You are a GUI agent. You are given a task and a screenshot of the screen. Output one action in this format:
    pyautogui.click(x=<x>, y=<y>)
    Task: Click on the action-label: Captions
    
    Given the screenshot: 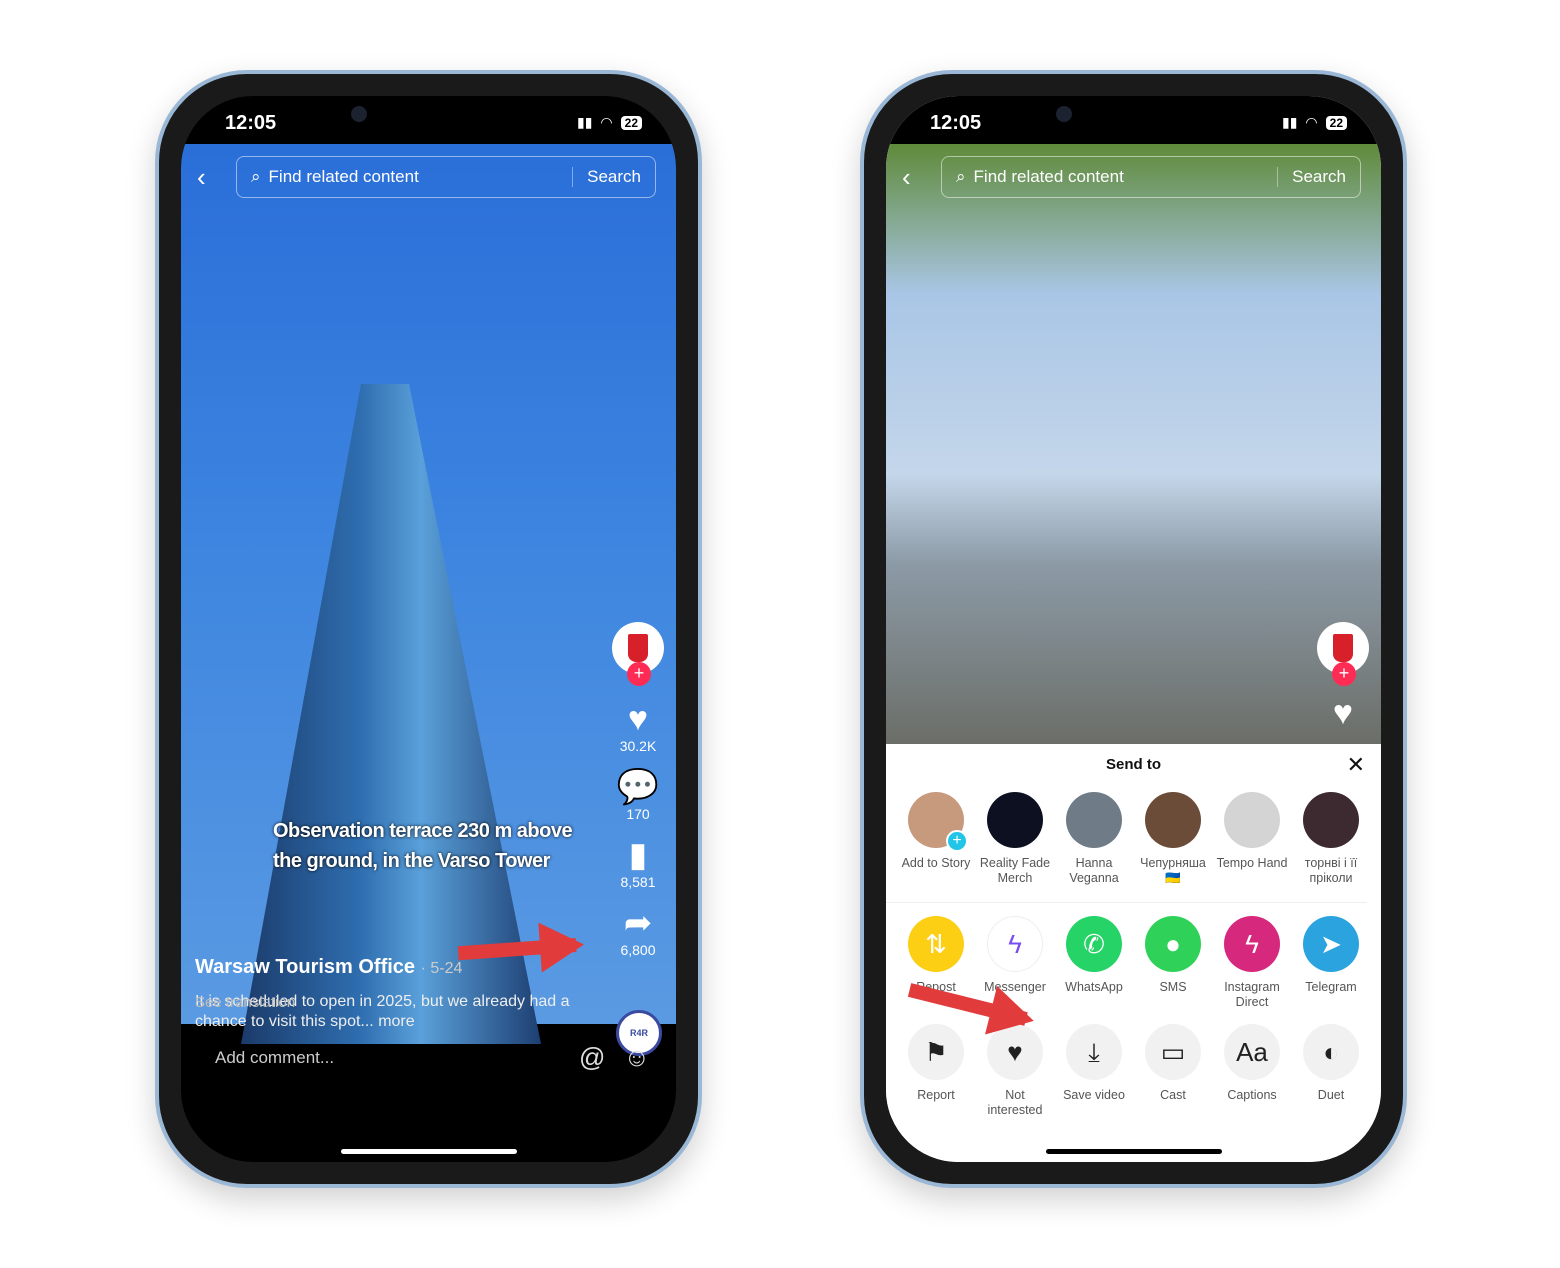 What is the action you would take?
    pyautogui.click(x=1252, y=1095)
    